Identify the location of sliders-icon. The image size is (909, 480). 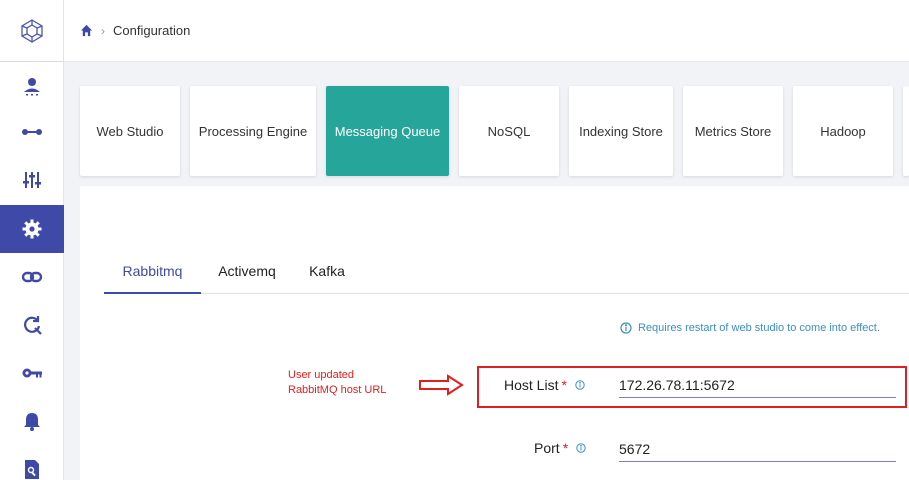
(32, 180).